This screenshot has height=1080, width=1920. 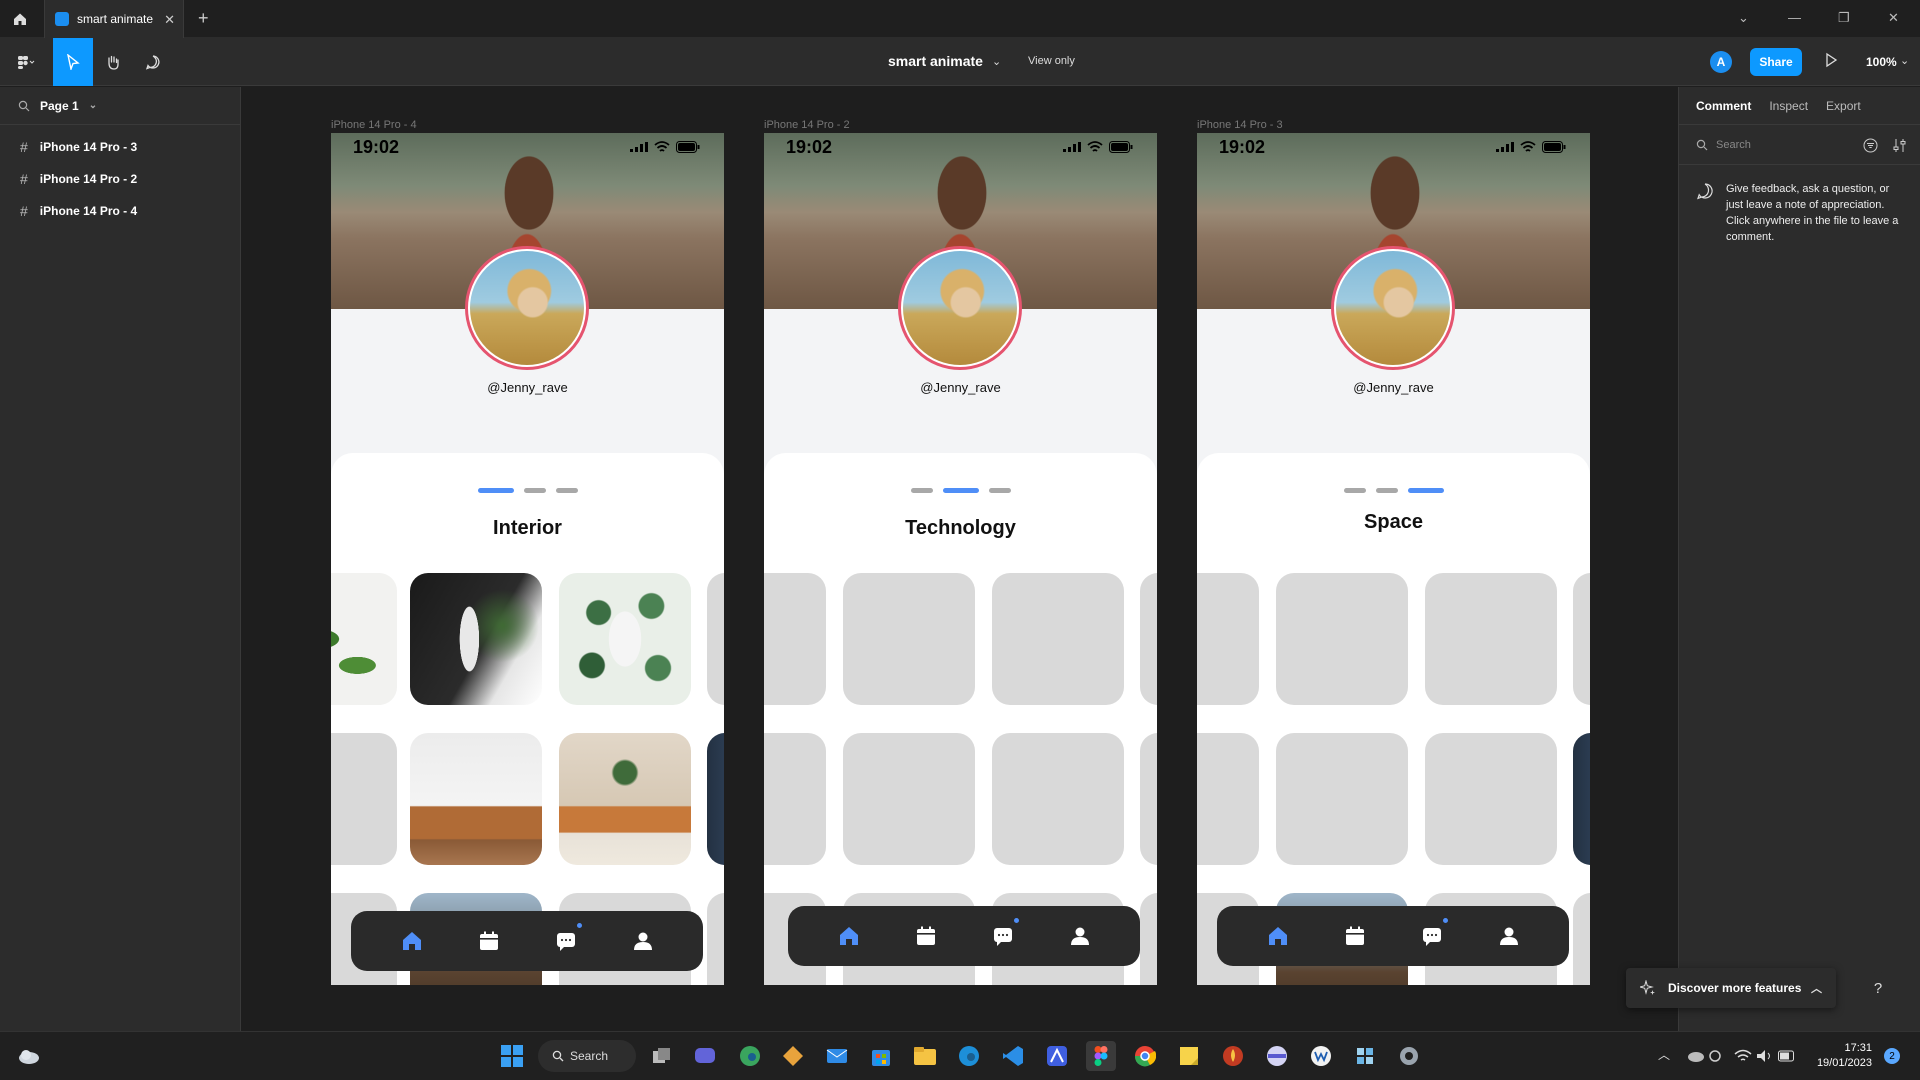 I want to click on layer-item: # iPhone 14 Pro - 3, so click(x=120, y=147).